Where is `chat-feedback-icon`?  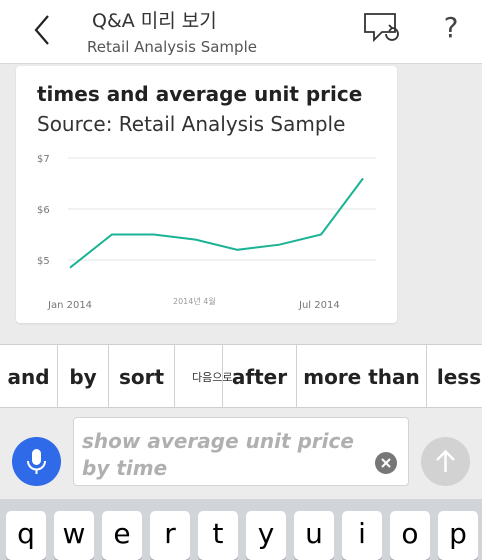 chat-feedback-icon is located at coordinates (381, 28).